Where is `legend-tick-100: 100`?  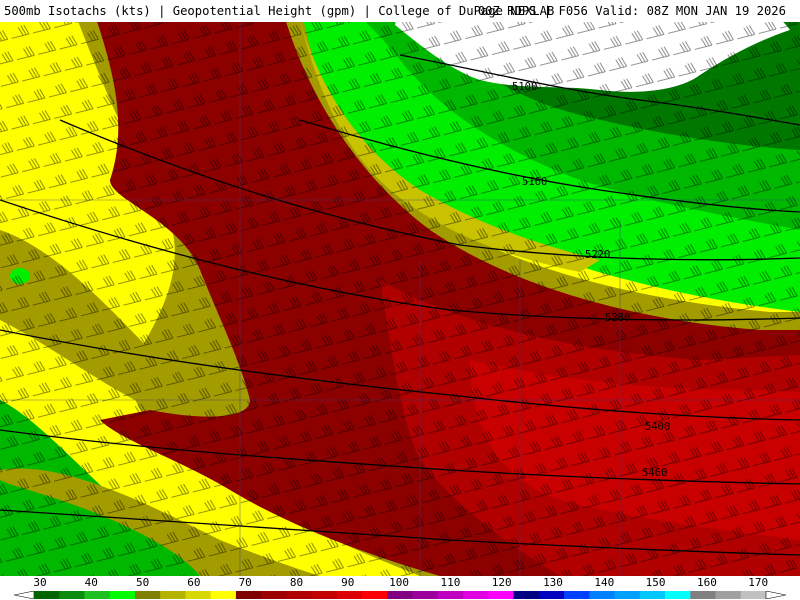 legend-tick-100: 100 is located at coordinates (399, 582).